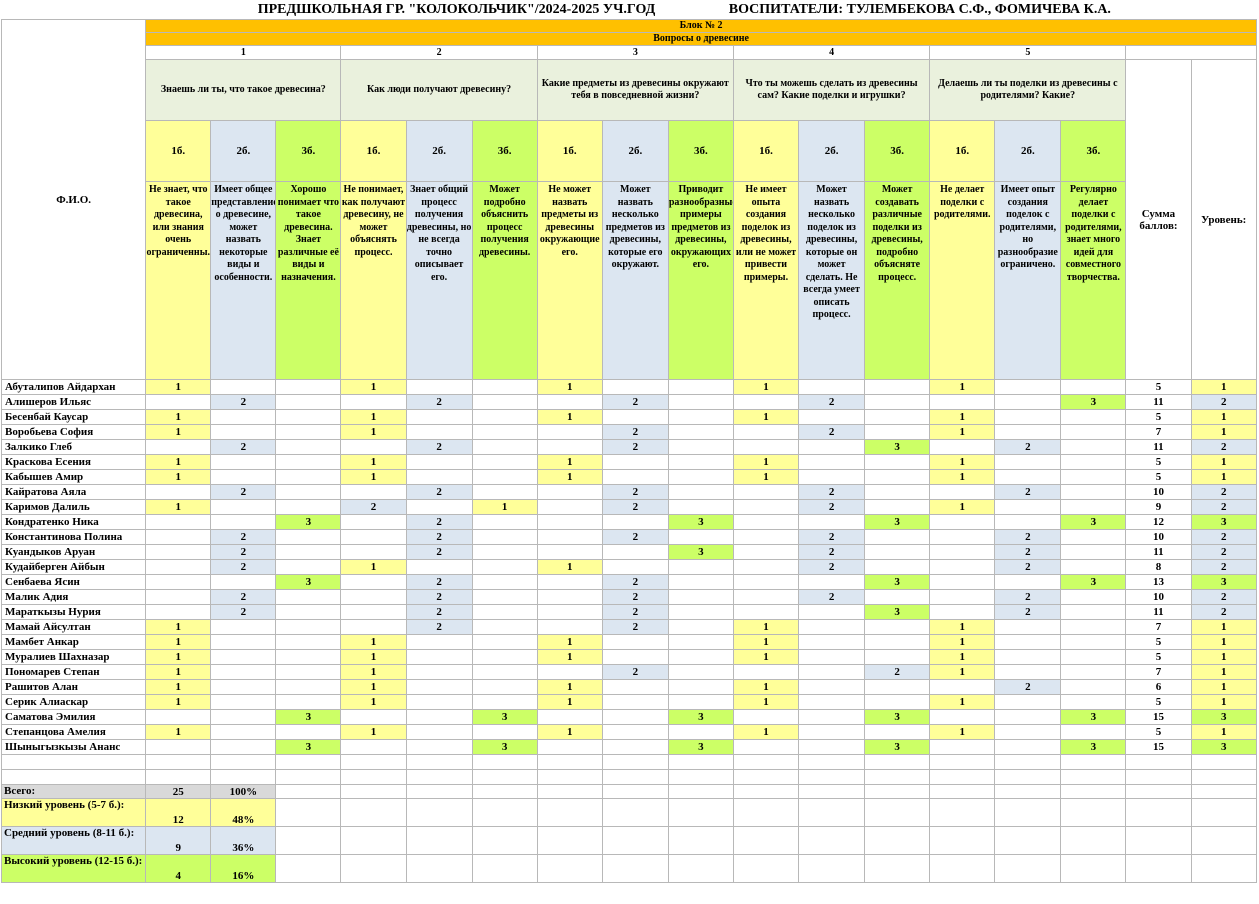 The height and width of the screenshot is (904, 1259). What do you see at coordinates (178, 791) in the screenshot?
I see `summary-count: 25` at bounding box center [178, 791].